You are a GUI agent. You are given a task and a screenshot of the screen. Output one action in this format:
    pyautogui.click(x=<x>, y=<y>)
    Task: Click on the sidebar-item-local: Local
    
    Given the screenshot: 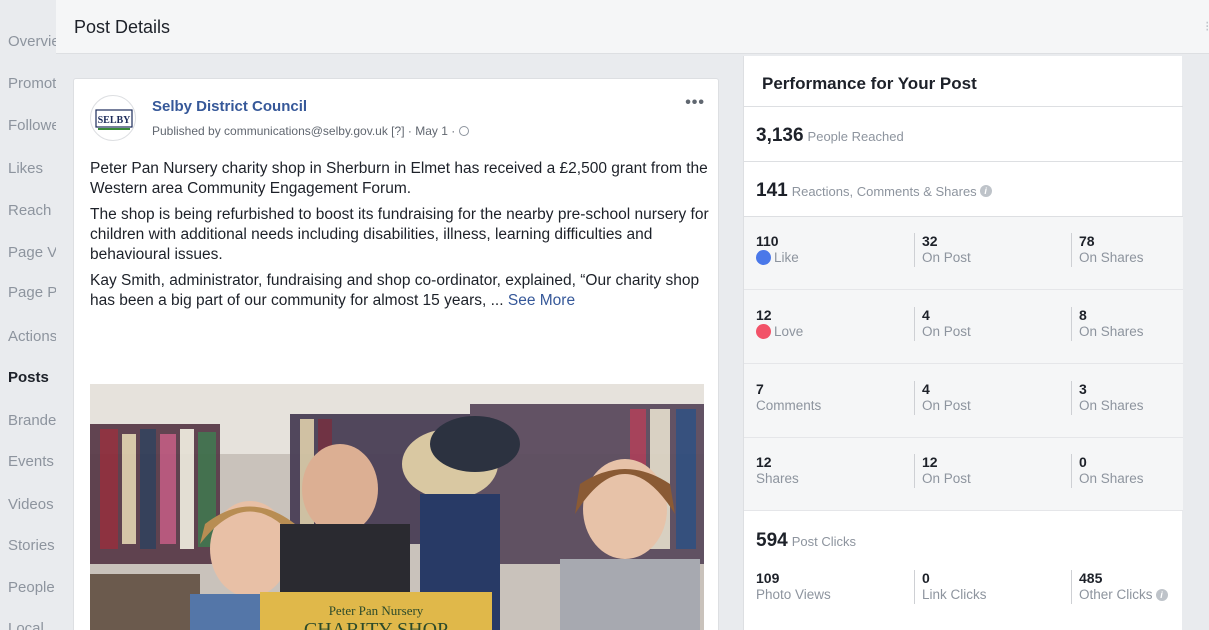 What is the action you would take?
    pyautogui.click(x=26, y=625)
    